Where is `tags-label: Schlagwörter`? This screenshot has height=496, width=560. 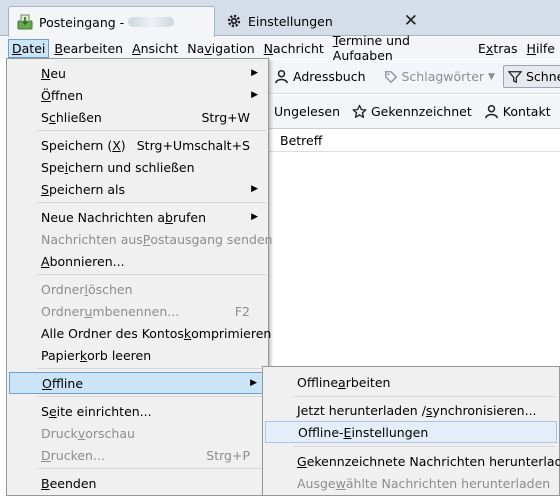 tags-label: Schlagwörter is located at coordinates (443, 76).